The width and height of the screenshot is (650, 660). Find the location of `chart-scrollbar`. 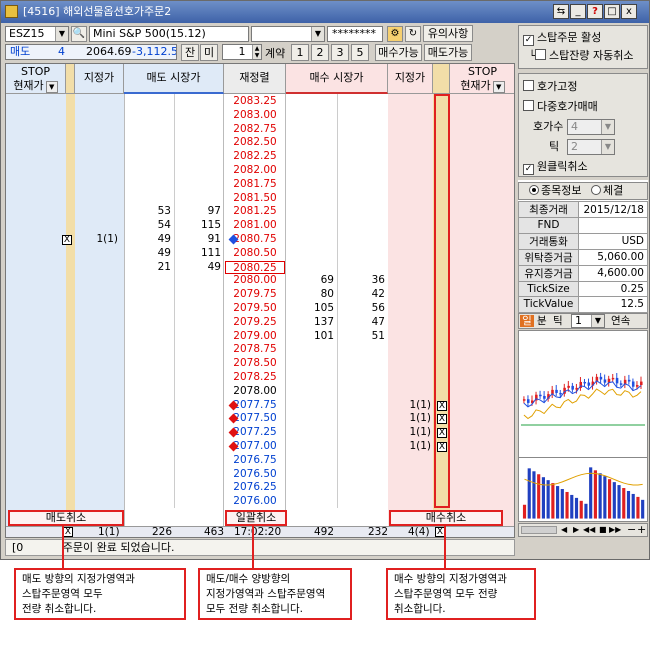

chart-scrollbar is located at coordinates (539, 530).